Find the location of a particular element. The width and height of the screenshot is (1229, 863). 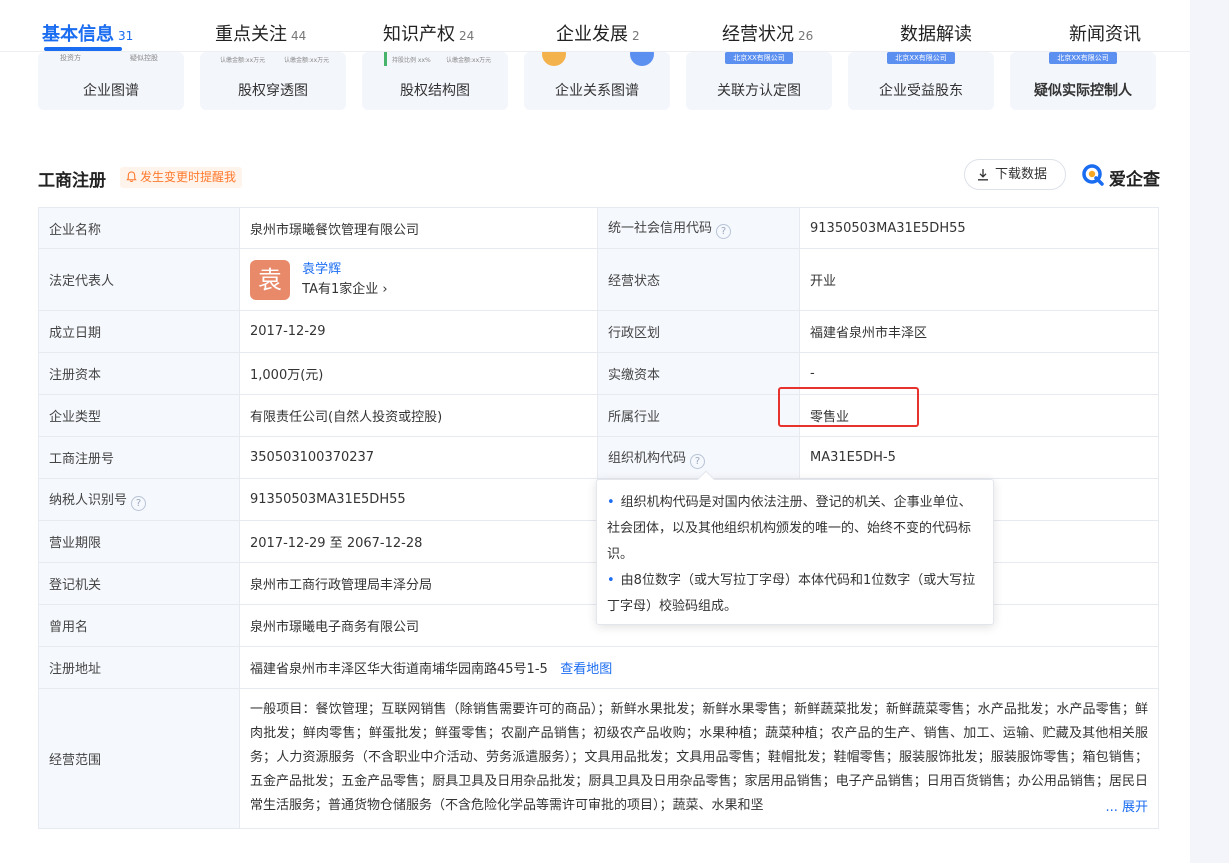

green-bar-icon is located at coordinates (385, 59).